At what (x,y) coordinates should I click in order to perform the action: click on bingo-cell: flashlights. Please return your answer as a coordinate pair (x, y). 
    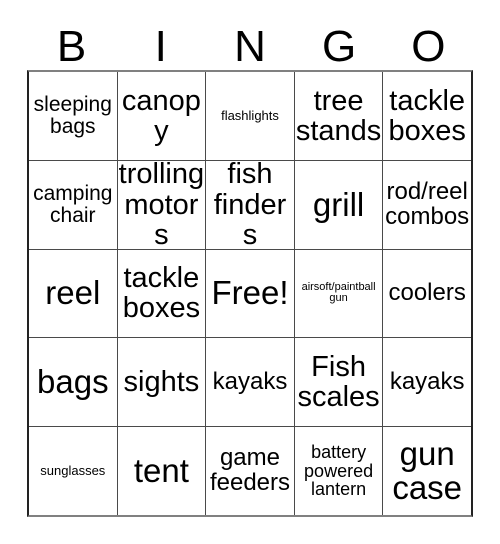
    Looking at the image, I should click on (249, 116).